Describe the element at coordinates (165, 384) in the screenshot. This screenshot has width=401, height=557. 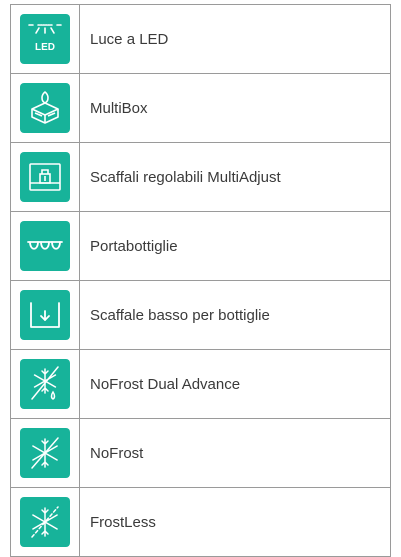
I see `feature-label: NoFrost Dual Advance` at that location.